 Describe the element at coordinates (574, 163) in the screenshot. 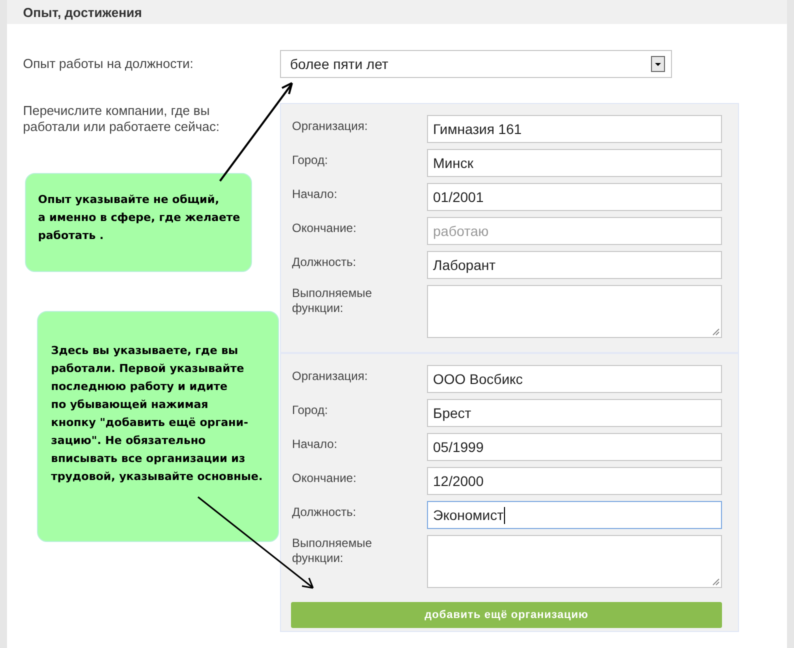

I see `input-field: Минск` at that location.